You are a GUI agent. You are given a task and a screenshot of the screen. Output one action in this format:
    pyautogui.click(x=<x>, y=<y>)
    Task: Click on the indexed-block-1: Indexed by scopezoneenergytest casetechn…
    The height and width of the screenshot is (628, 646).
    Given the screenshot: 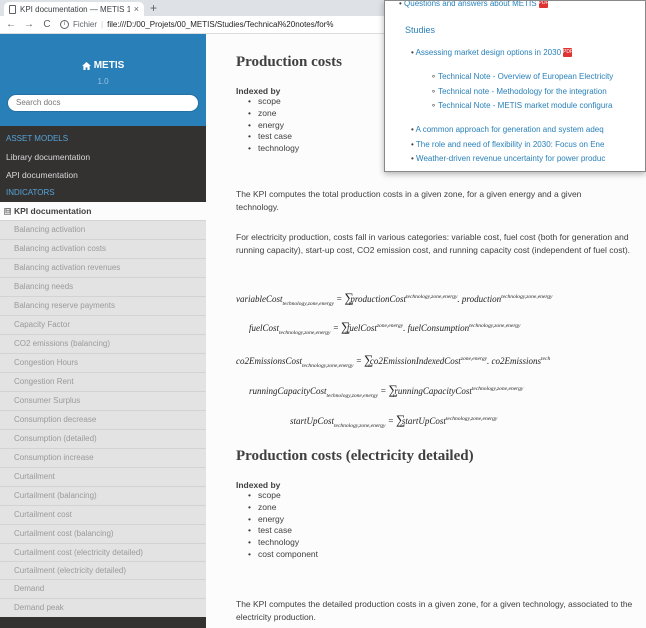 What is the action you would take?
    pyautogui.click(x=267, y=120)
    